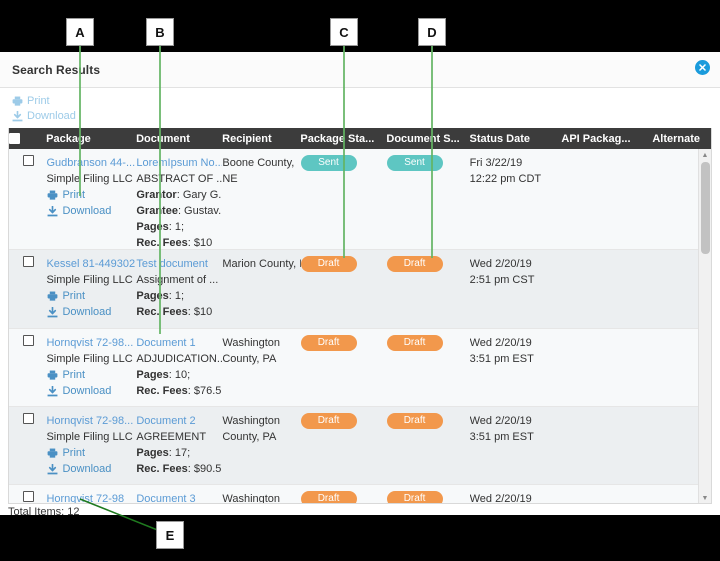  What do you see at coordinates (91, 139) in the screenshot?
I see `header-package: Package` at bounding box center [91, 139].